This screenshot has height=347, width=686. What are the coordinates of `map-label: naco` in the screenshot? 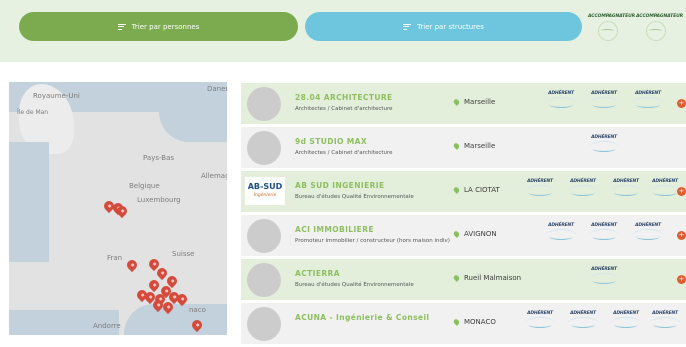 It's located at (197, 310).